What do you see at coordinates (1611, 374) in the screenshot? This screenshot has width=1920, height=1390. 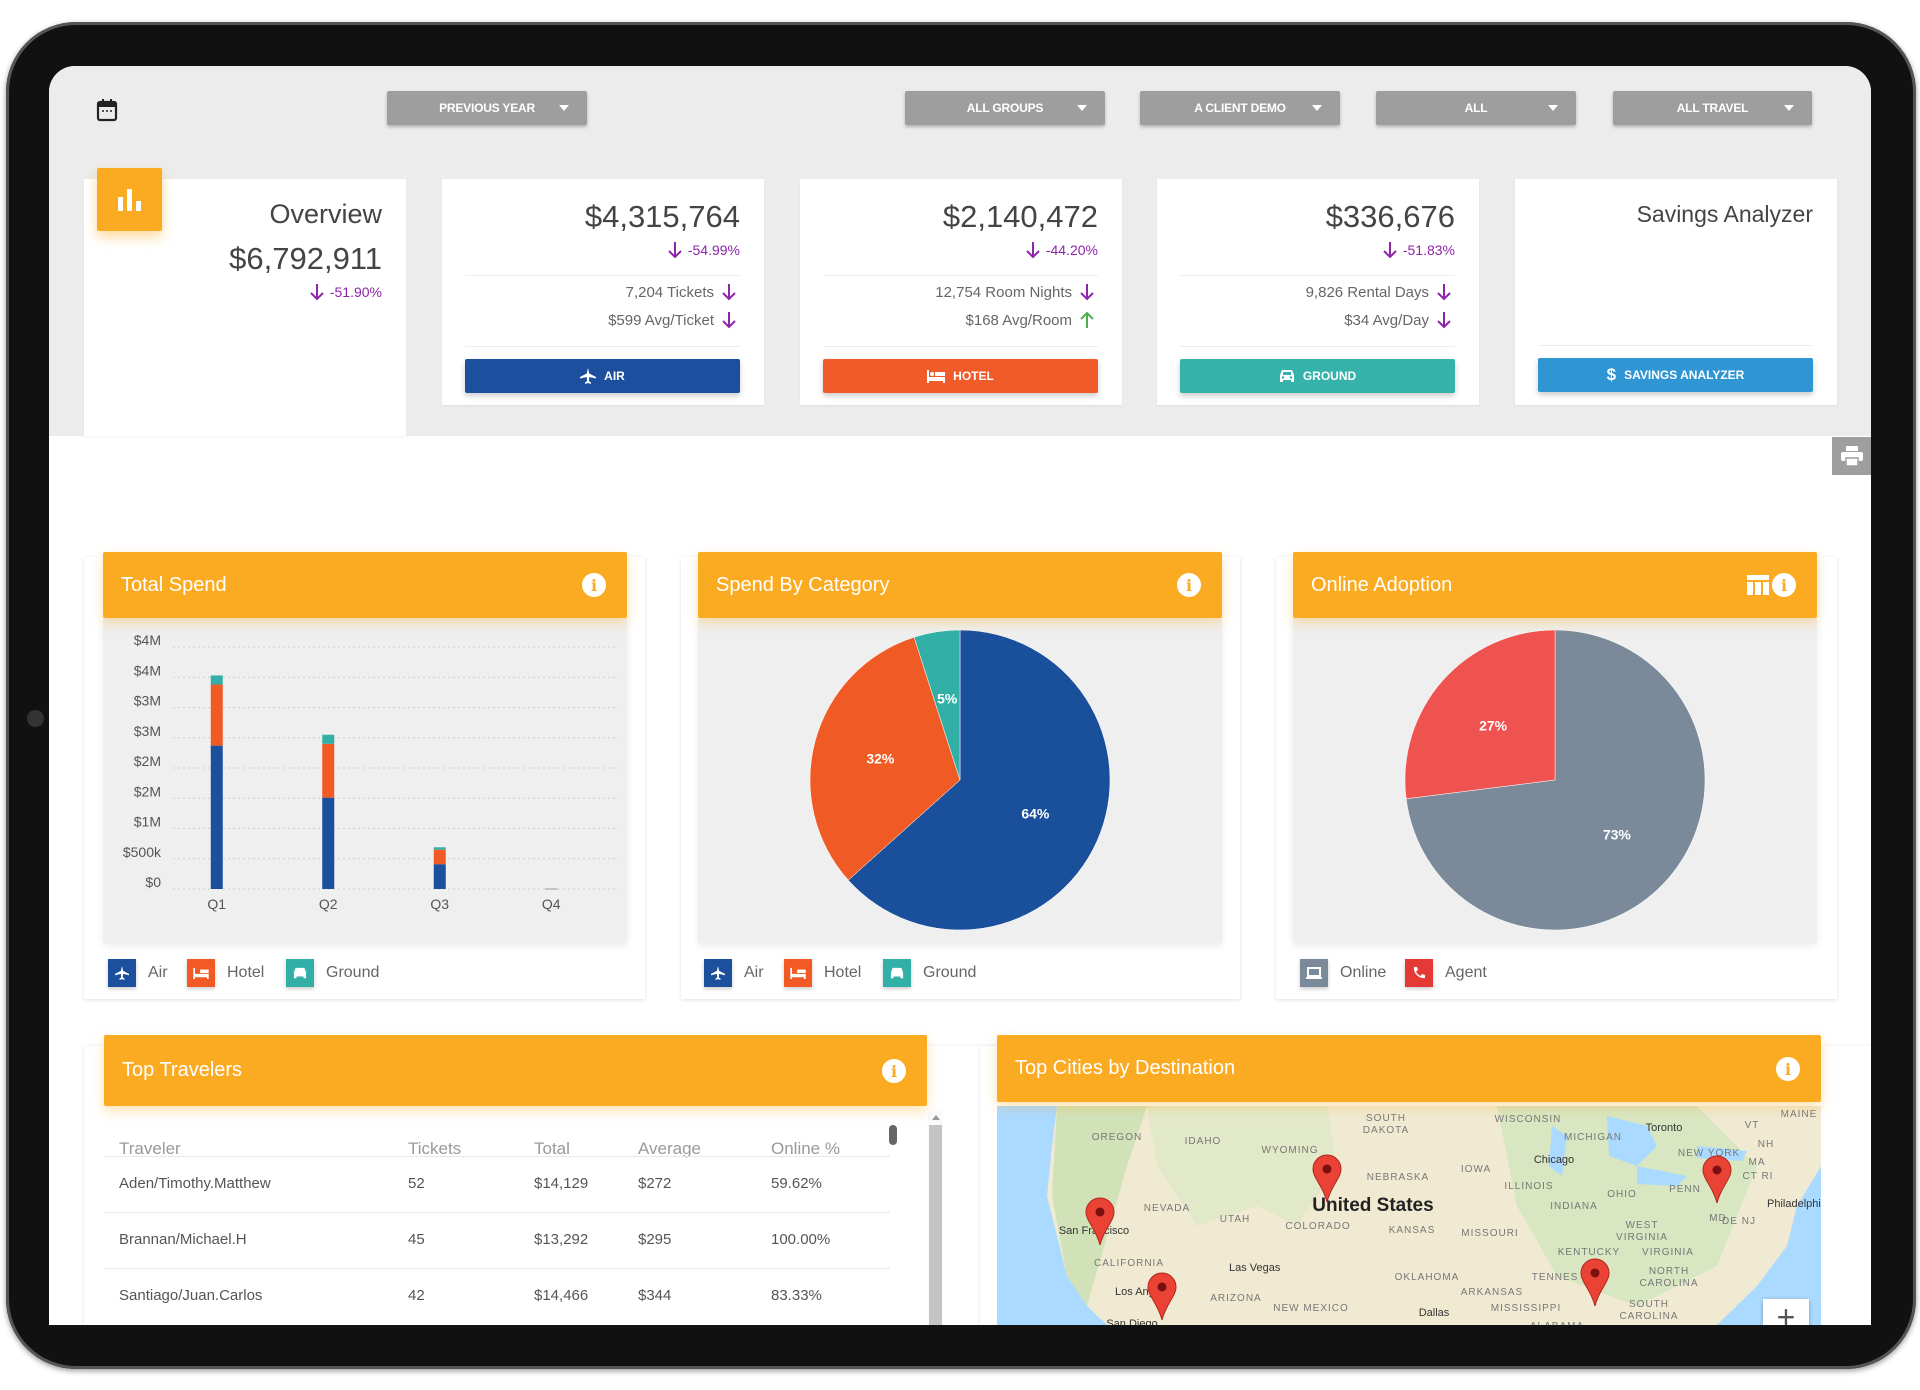 I see `dollar-icon: $` at bounding box center [1611, 374].